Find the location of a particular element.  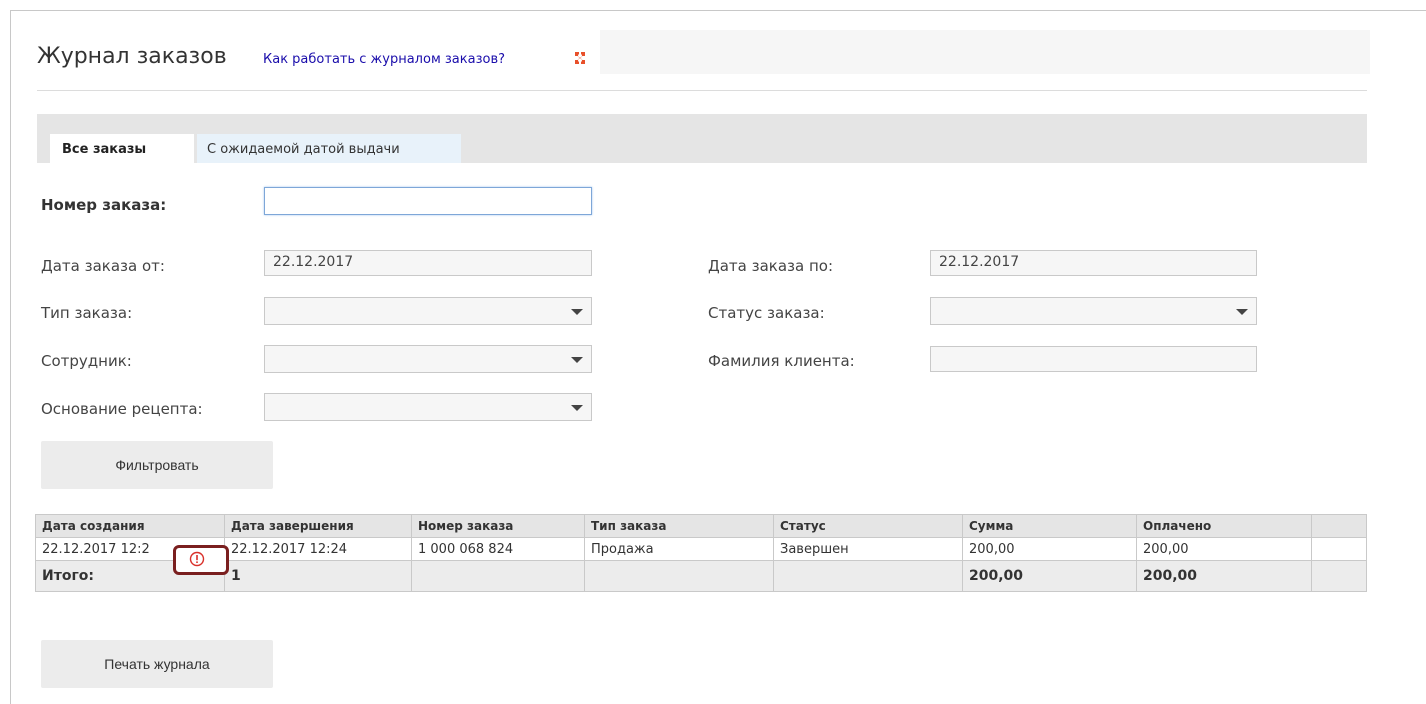

order-status-label: Статус заказа: is located at coordinates (766, 313).